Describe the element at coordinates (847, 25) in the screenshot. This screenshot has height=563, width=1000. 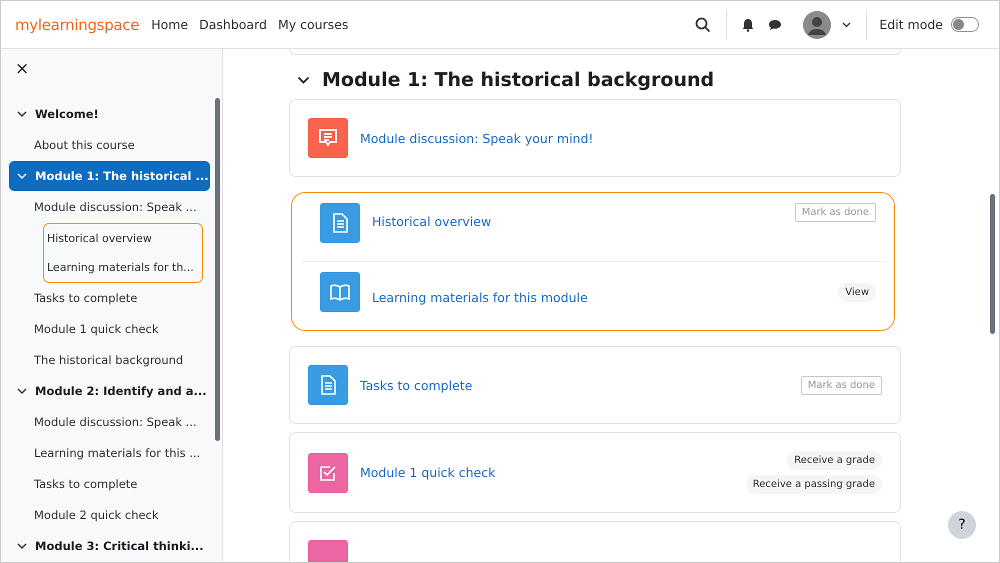
I see `caret-icon` at that location.